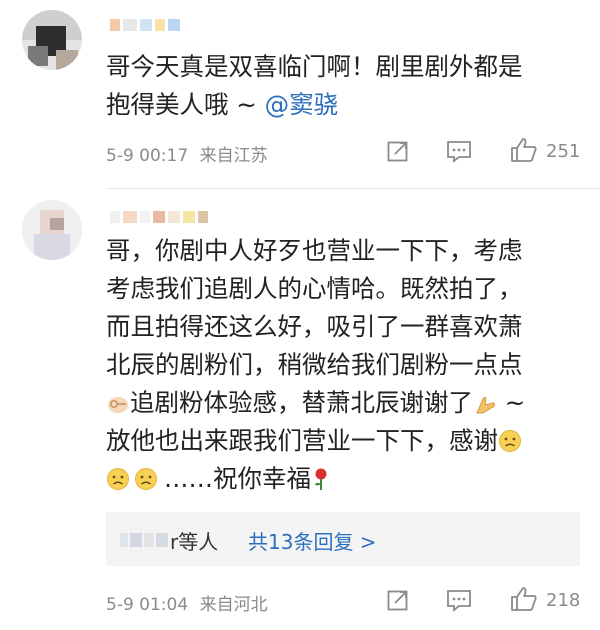 This screenshot has height=630, width=600. I want to click on comment-location: 来自河北, so click(233, 605).